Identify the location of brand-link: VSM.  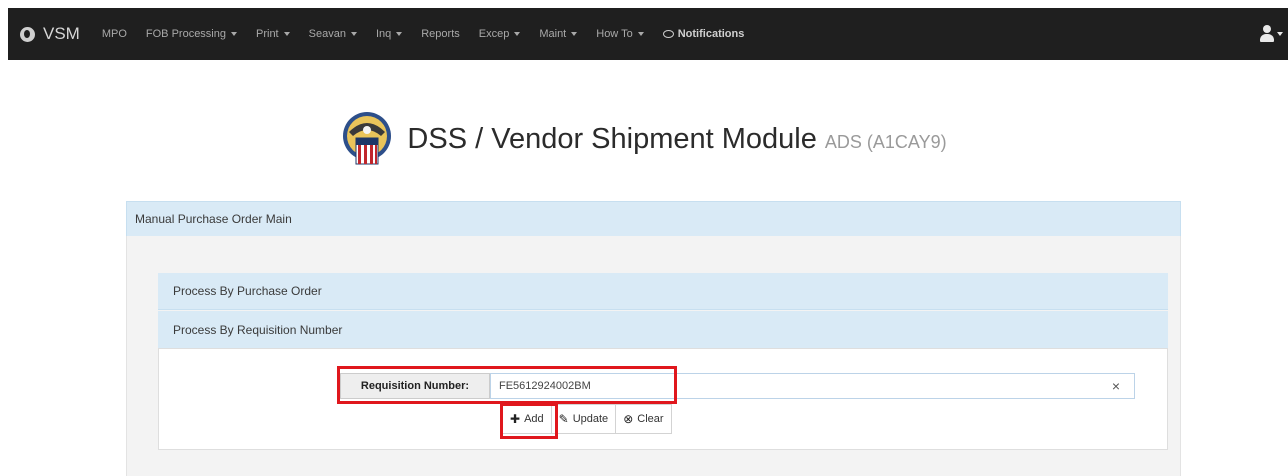
(44, 34).